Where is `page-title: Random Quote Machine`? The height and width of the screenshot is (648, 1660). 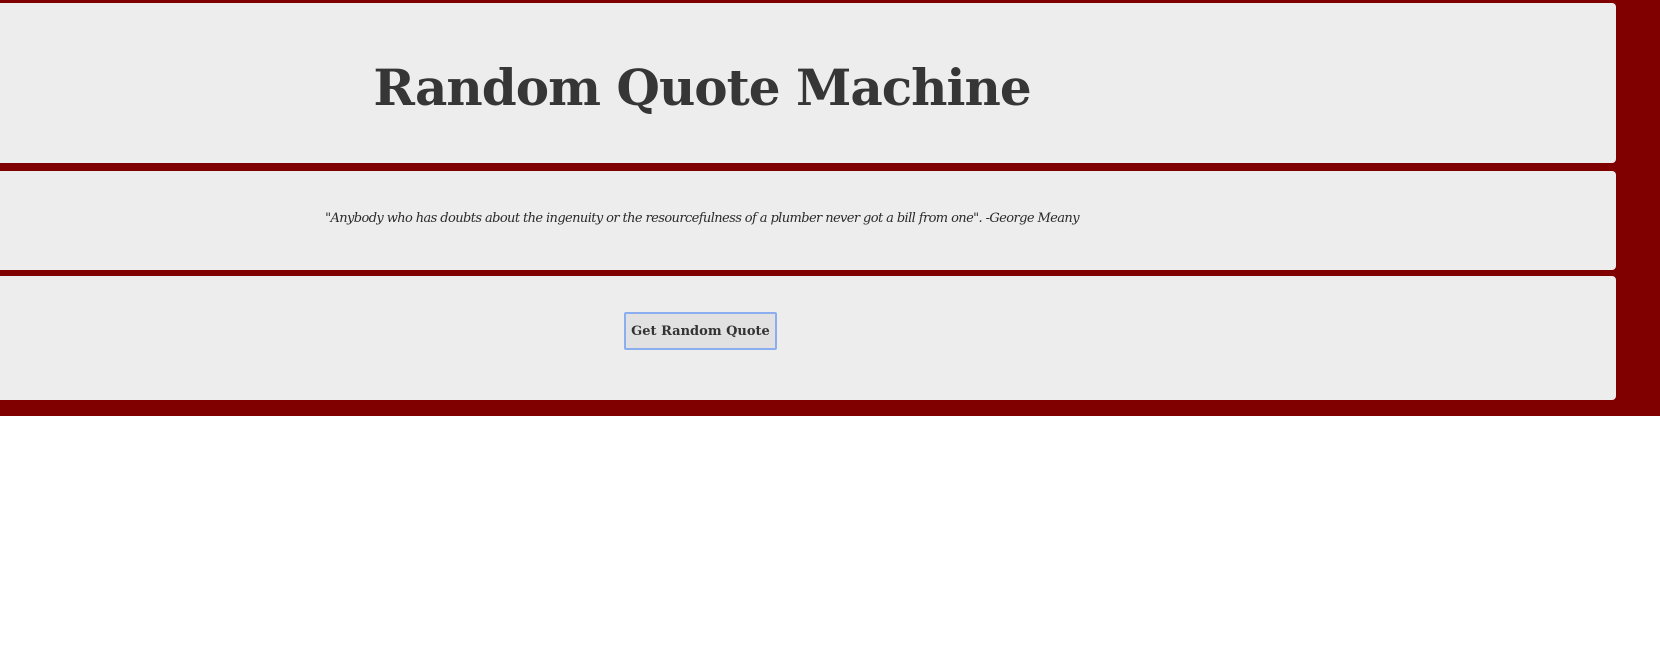
page-title: Random Quote Machine is located at coordinates (702, 87).